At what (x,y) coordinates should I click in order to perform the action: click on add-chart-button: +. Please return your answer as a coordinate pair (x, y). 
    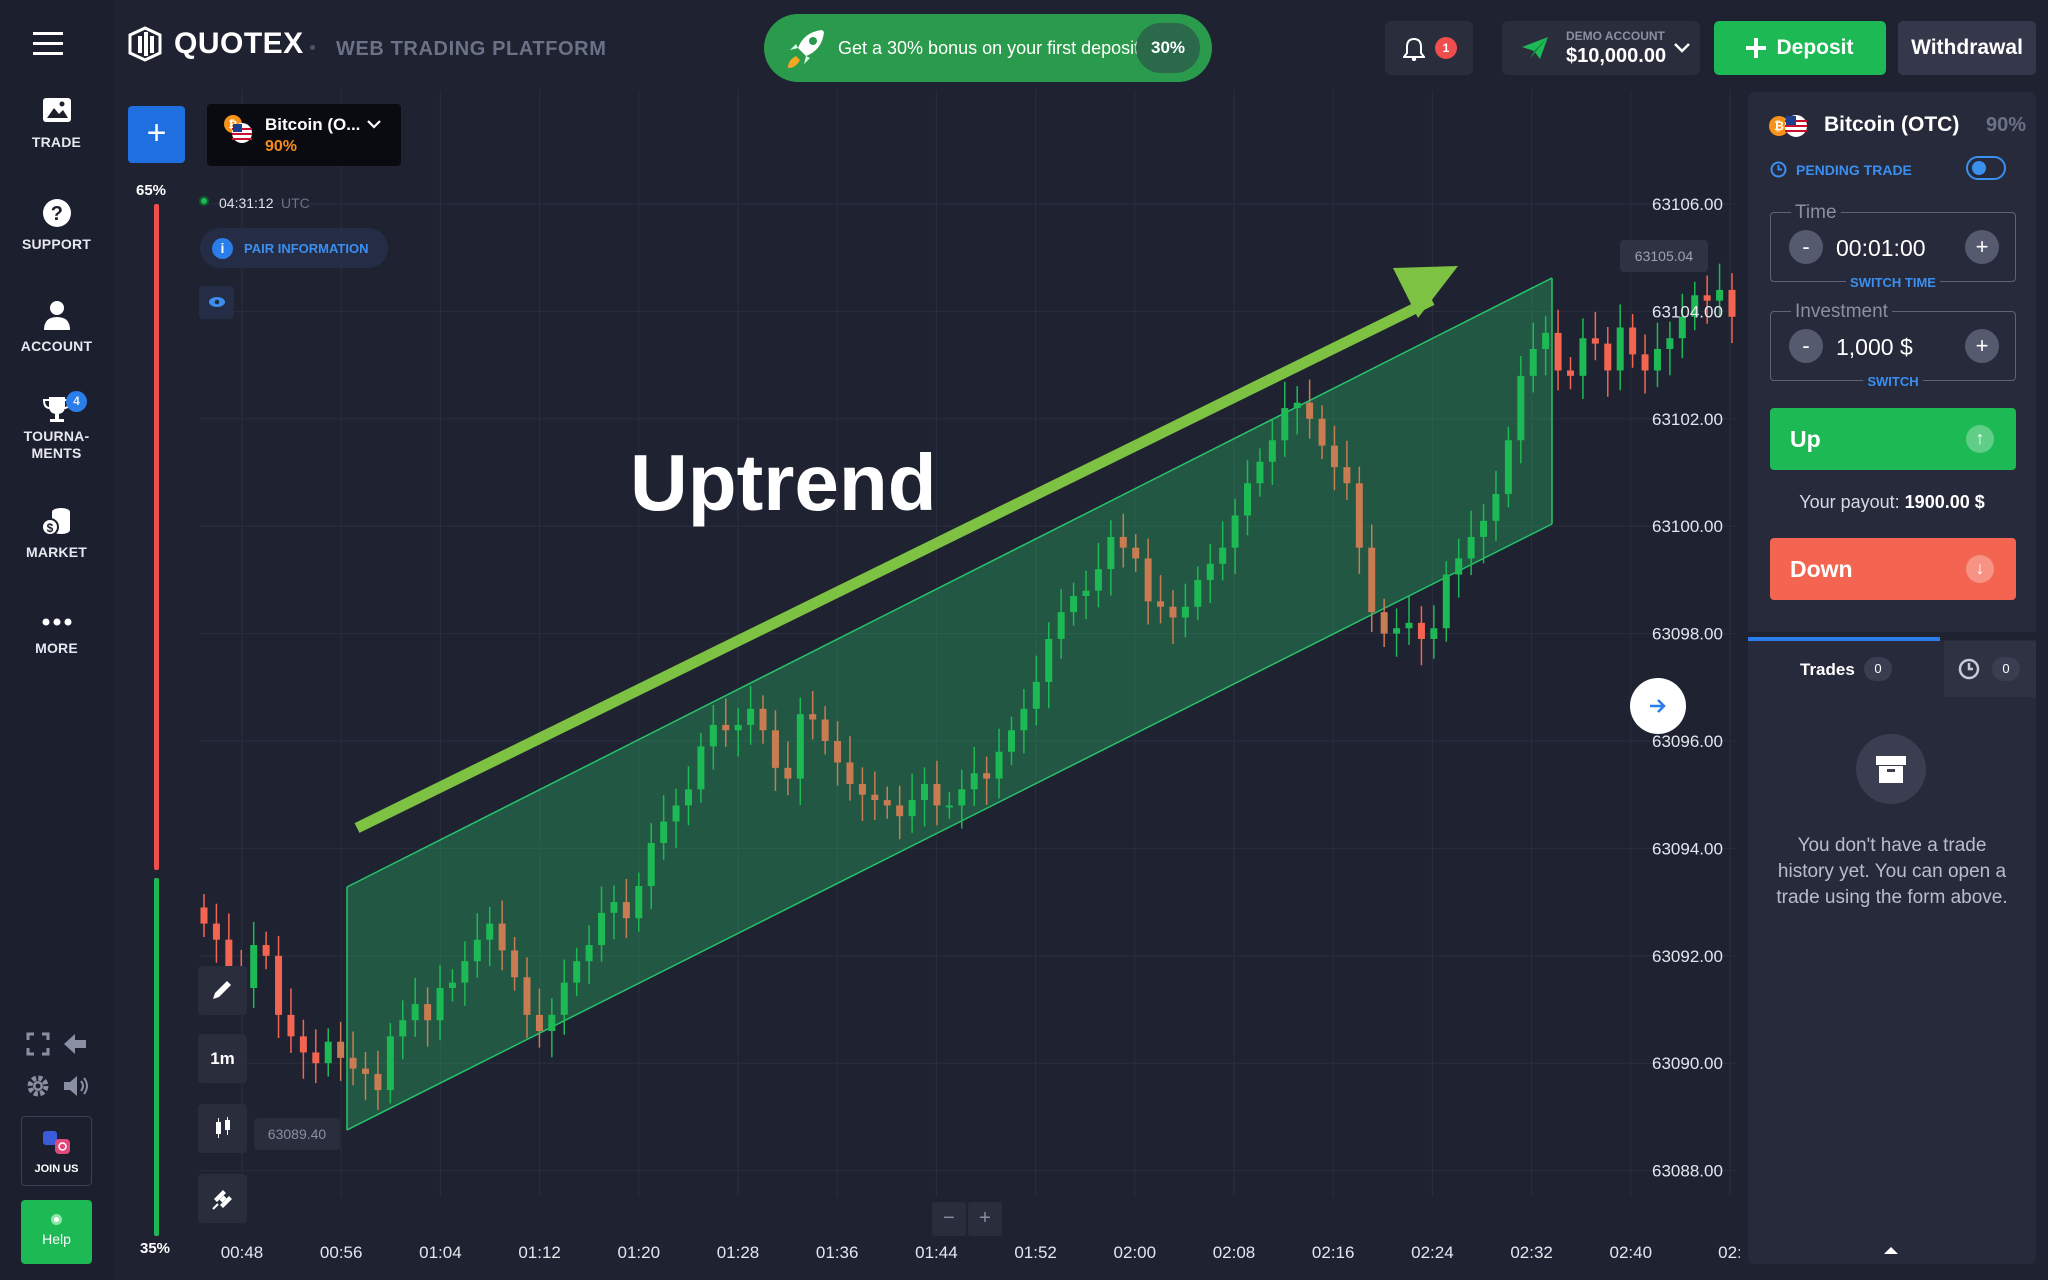
    Looking at the image, I should click on (156, 134).